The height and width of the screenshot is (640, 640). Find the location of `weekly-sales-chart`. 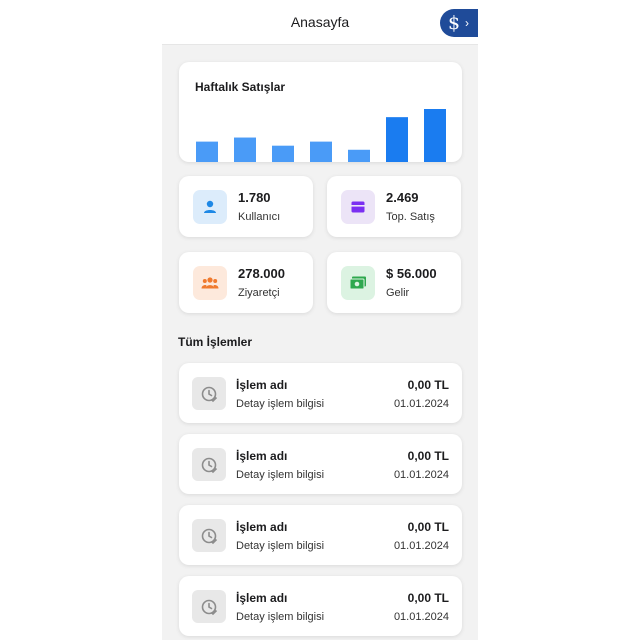

weekly-sales-chart is located at coordinates (321, 135).